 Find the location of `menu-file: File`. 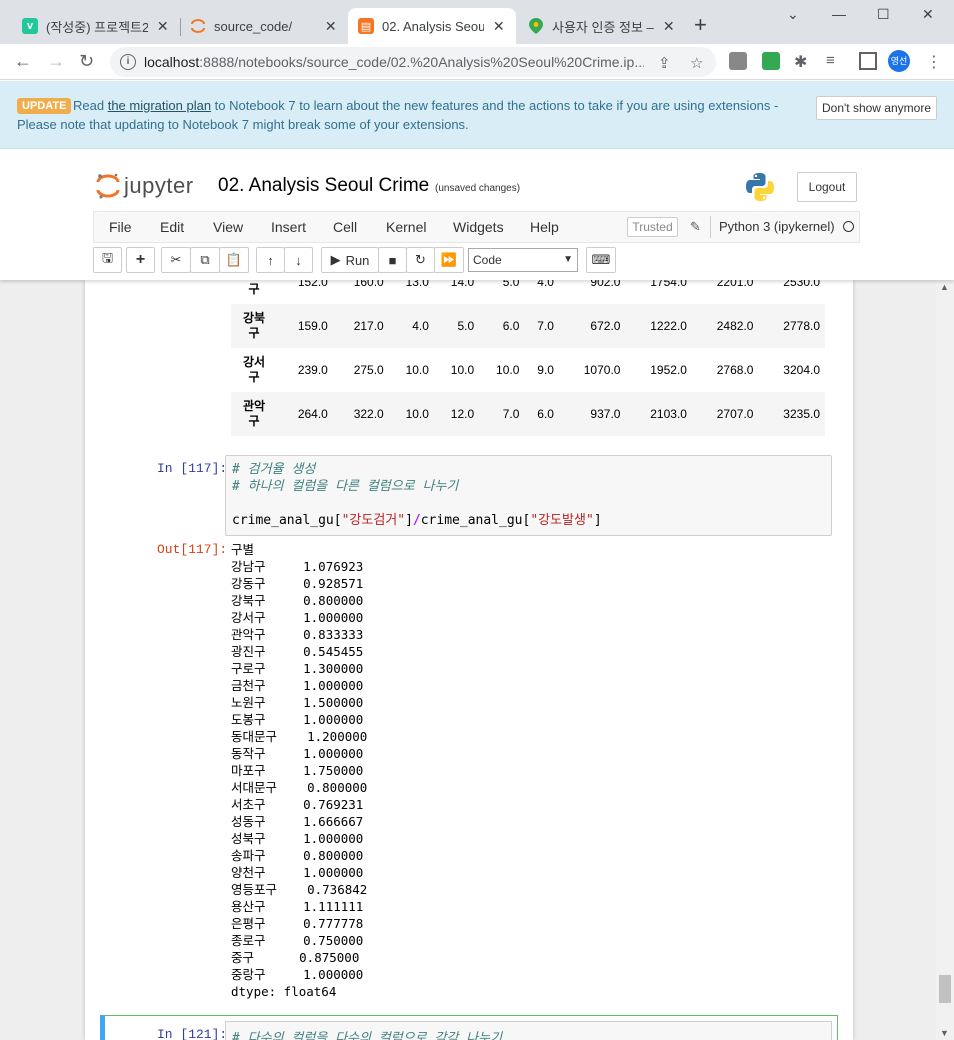

menu-file: File is located at coordinates (120, 227).